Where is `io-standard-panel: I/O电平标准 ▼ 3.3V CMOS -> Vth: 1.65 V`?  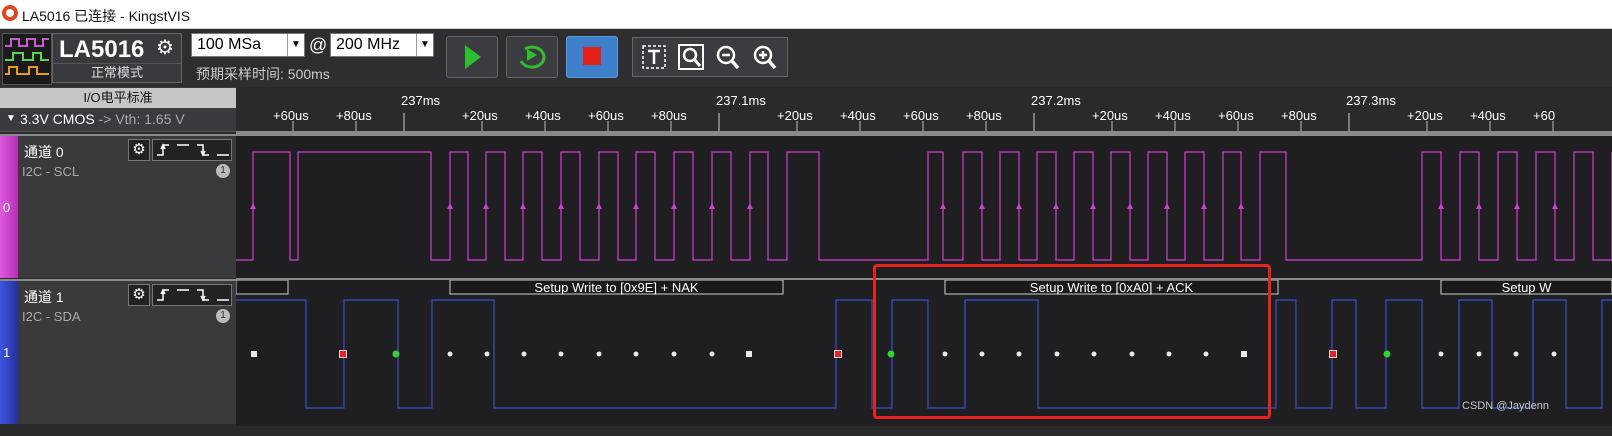 io-standard-panel: I/O电平标准 ▼ 3.3V CMOS -> Vth: 1.65 V is located at coordinates (118, 109).